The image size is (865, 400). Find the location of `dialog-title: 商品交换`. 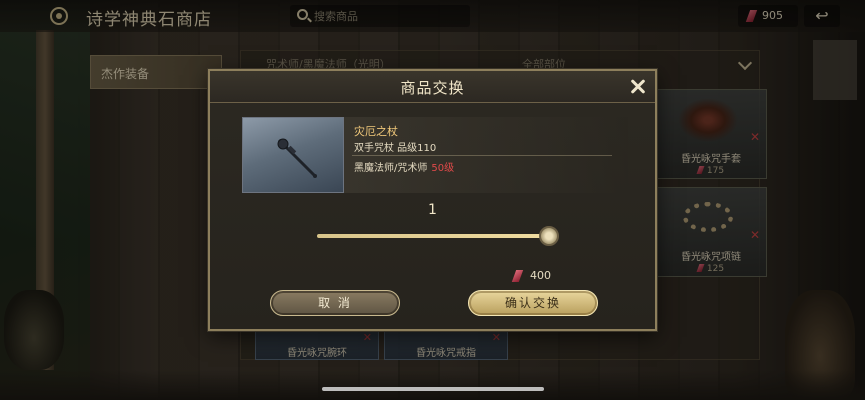

dialog-title: 商品交换 is located at coordinates (432, 88).